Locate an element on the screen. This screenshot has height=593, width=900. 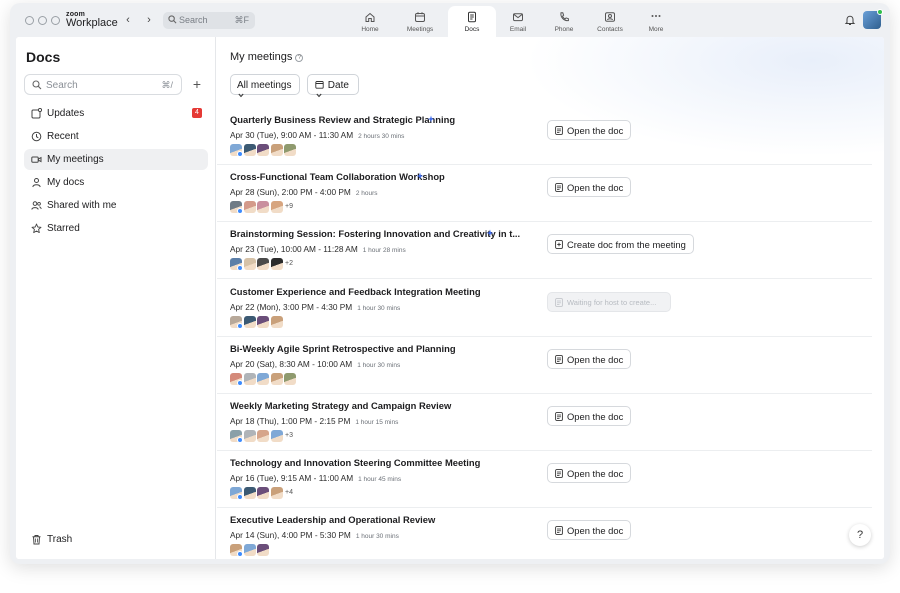
sidebar-item-starred: Starred is located at coordinates (116, 228).